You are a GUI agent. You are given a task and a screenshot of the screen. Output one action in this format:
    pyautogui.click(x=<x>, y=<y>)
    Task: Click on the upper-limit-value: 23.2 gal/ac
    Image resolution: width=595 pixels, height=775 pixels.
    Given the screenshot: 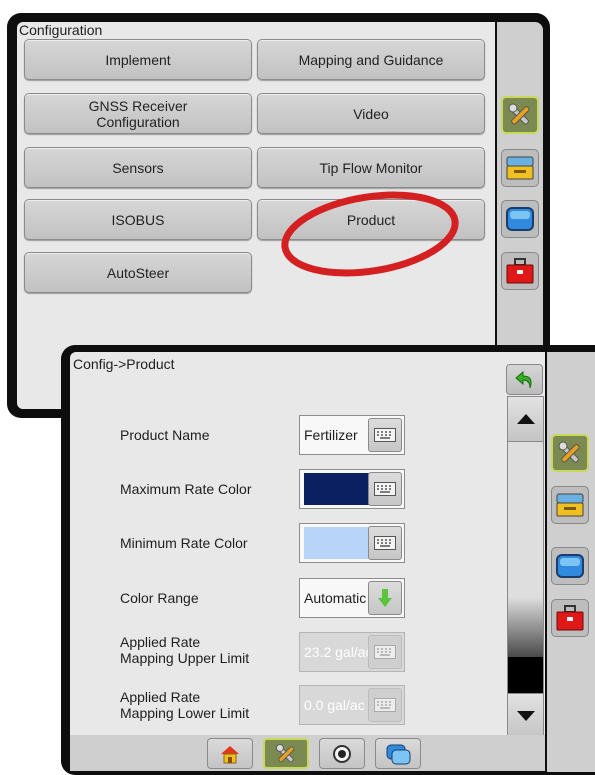 What is the action you would take?
    pyautogui.click(x=338, y=652)
    